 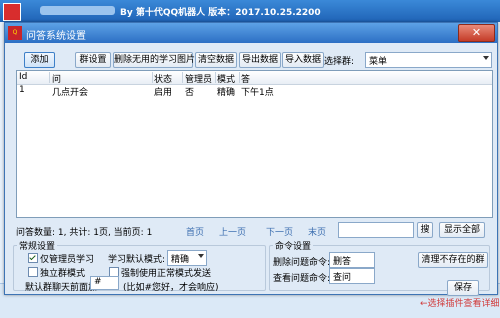 What do you see at coordinates (166, 274) in the screenshot?
I see `force-normal-label: 强制使用正常模式发送` at bounding box center [166, 274].